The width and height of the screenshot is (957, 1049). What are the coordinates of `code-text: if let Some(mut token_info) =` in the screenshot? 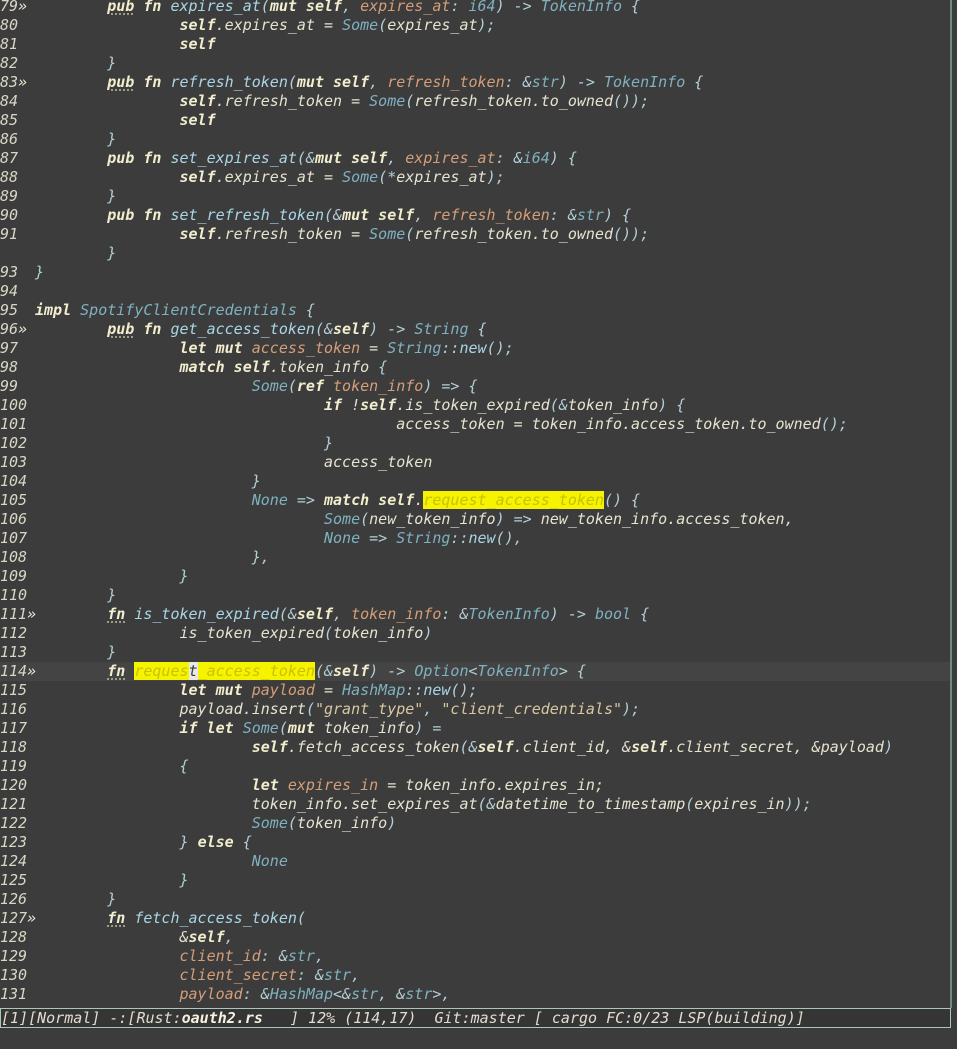 It's located at (238, 728).